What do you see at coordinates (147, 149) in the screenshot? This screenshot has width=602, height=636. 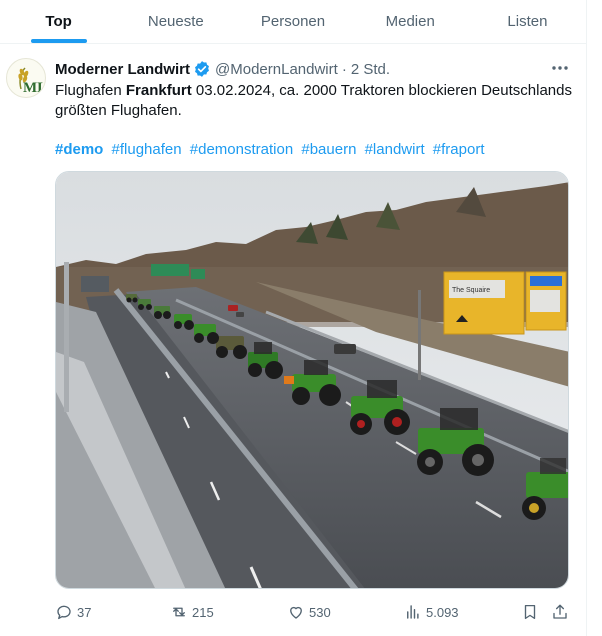 I see `hashtag-flughafen: #flughafen` at bounding box center [147, 149].